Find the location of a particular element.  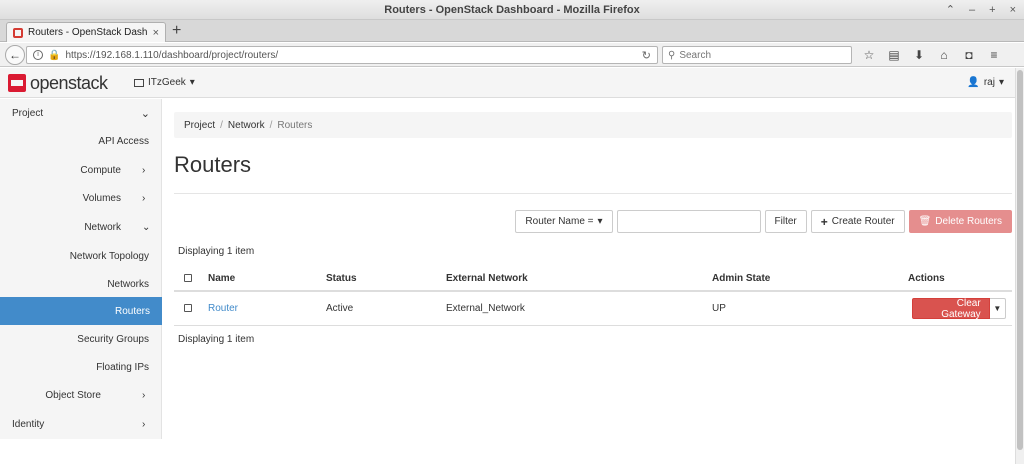

delete-routers-button: 🗑 Delete Routers is located at coordinates (960, 221).